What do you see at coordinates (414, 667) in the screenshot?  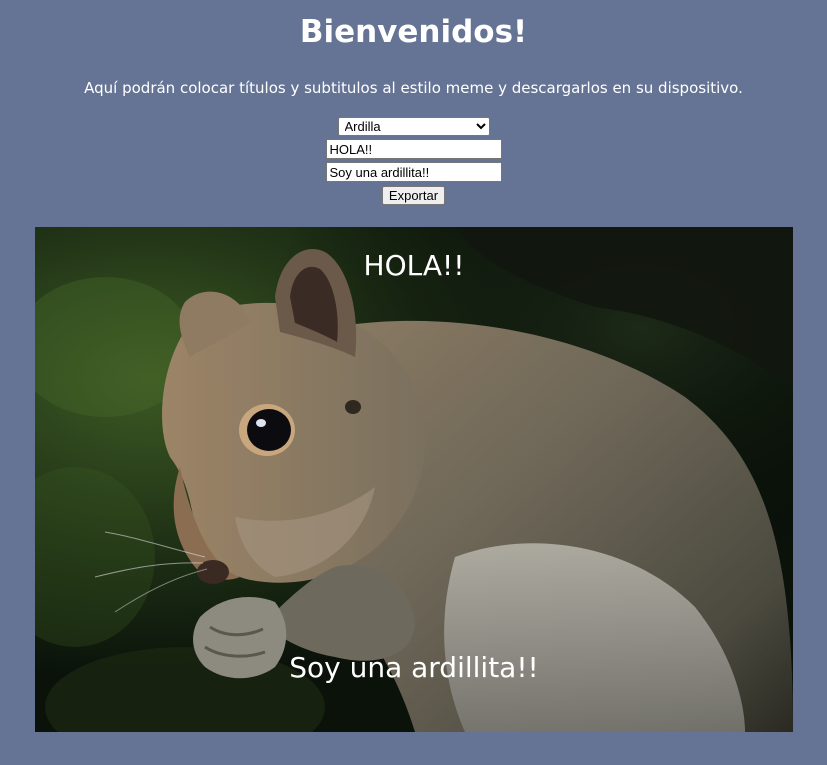 I see `meme-bottom-caption: Soy una ardillita!!` at bounding box center [414, 667].